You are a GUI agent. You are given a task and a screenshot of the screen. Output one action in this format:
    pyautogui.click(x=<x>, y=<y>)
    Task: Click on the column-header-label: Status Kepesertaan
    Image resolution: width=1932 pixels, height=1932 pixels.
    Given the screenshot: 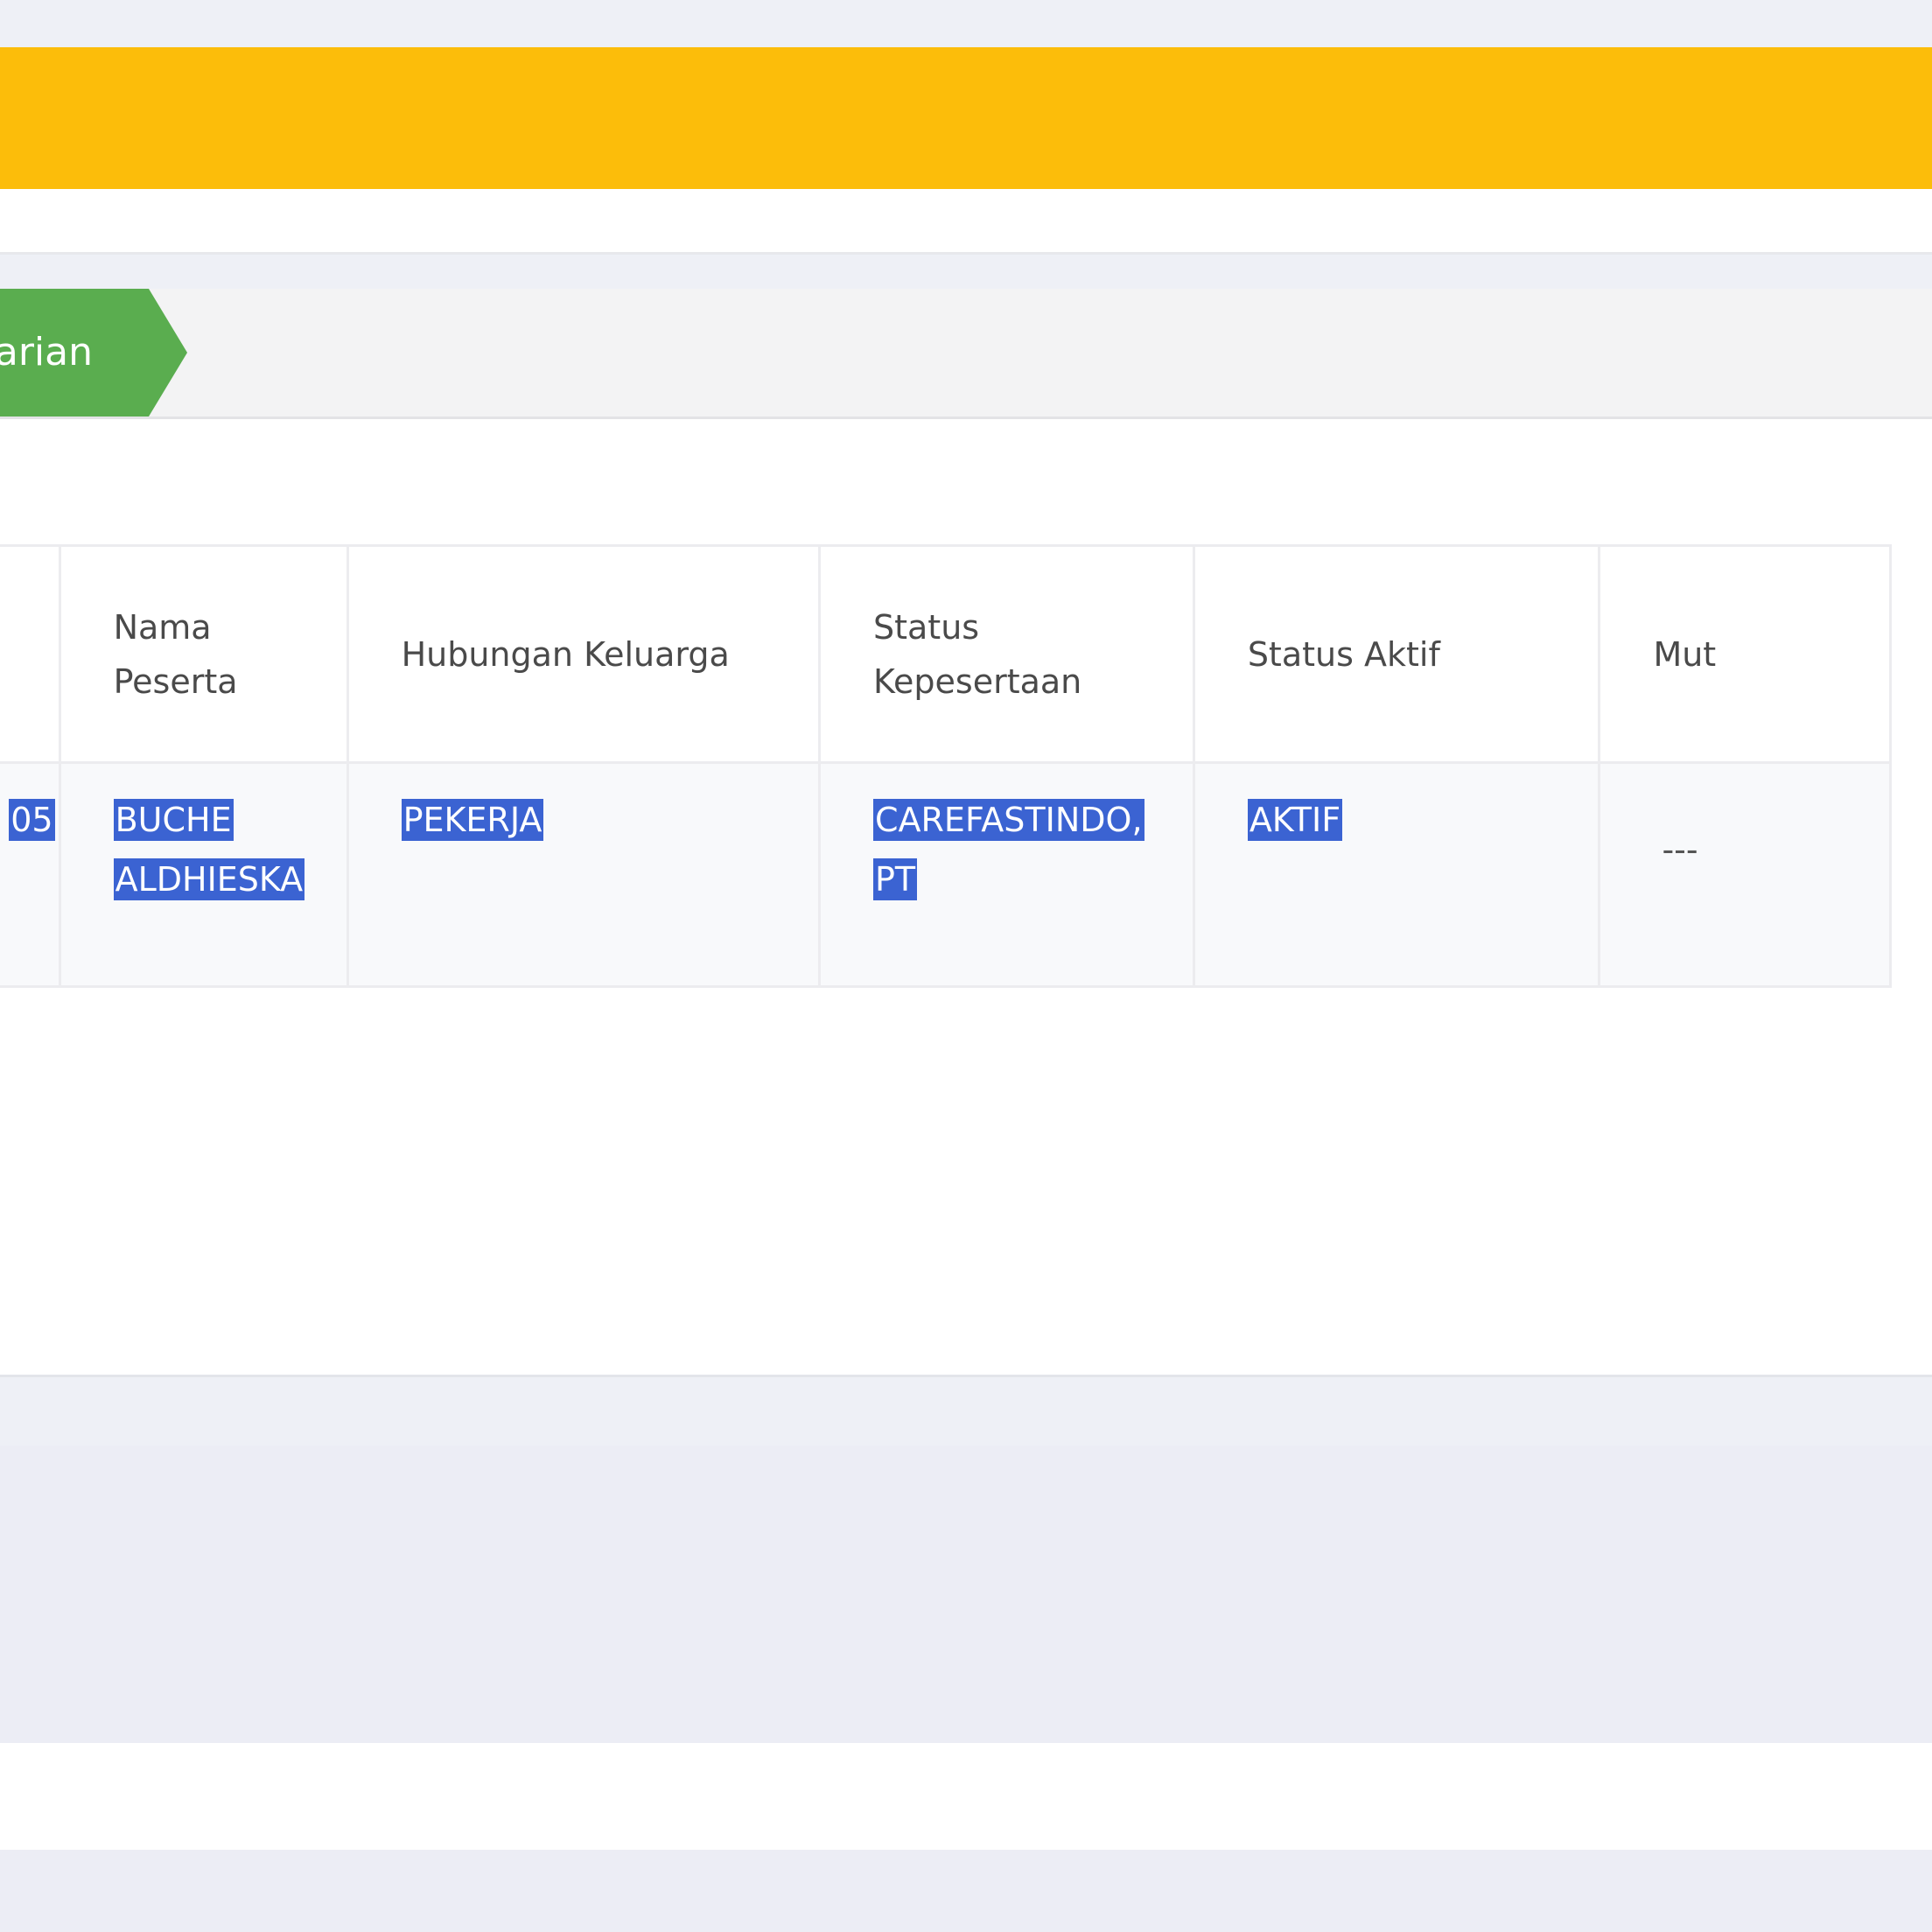 What is the action you would take?
    pyautogui.click(x=977, y=654)
    